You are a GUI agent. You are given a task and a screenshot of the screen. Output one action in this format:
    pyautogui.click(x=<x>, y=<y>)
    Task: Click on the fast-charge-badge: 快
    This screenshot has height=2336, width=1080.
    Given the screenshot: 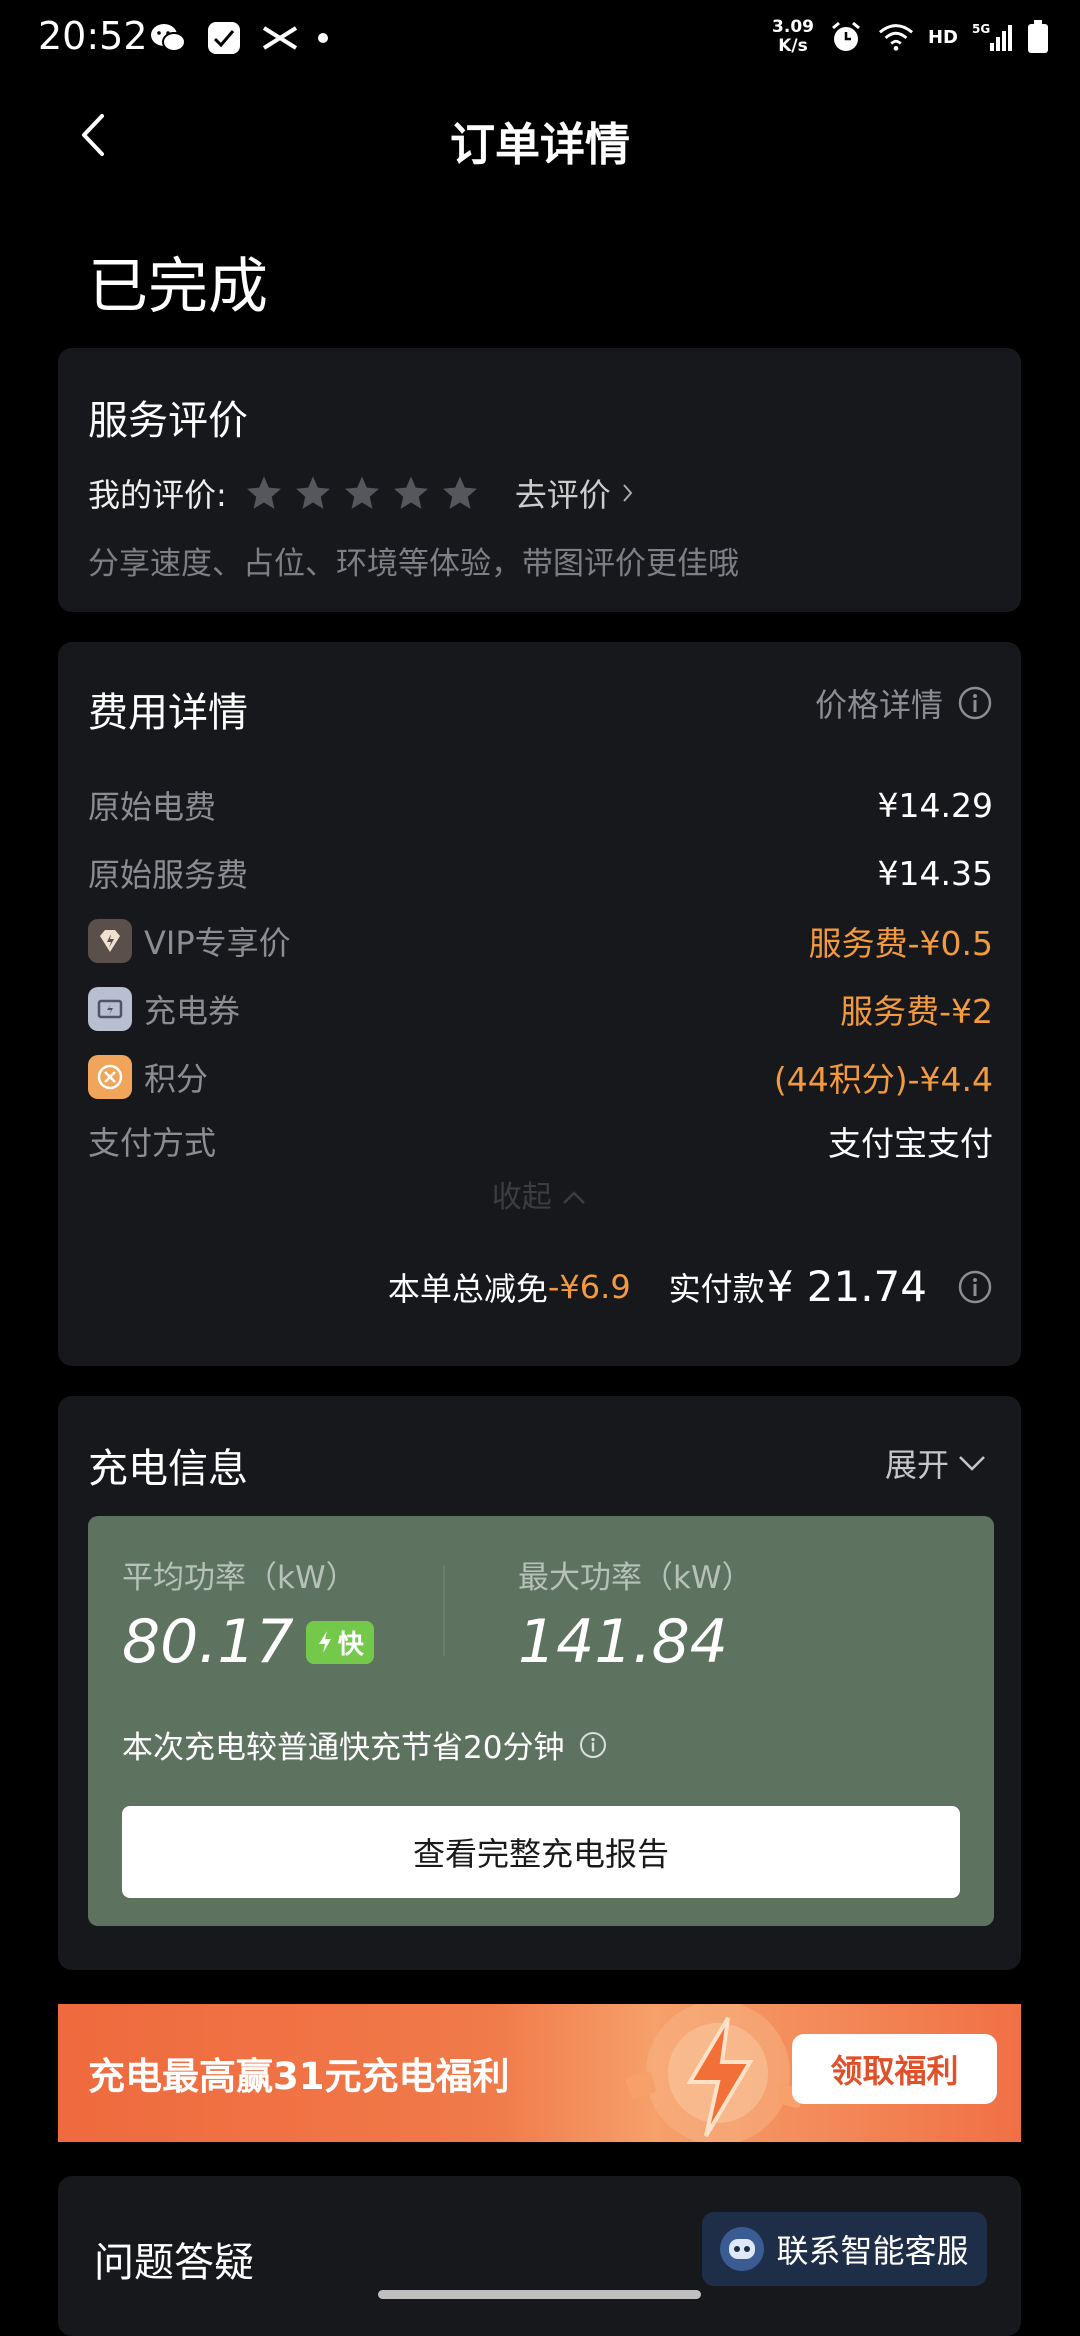 What is the action you would take?
    pyautogui.click(x=339, y=1642)
    